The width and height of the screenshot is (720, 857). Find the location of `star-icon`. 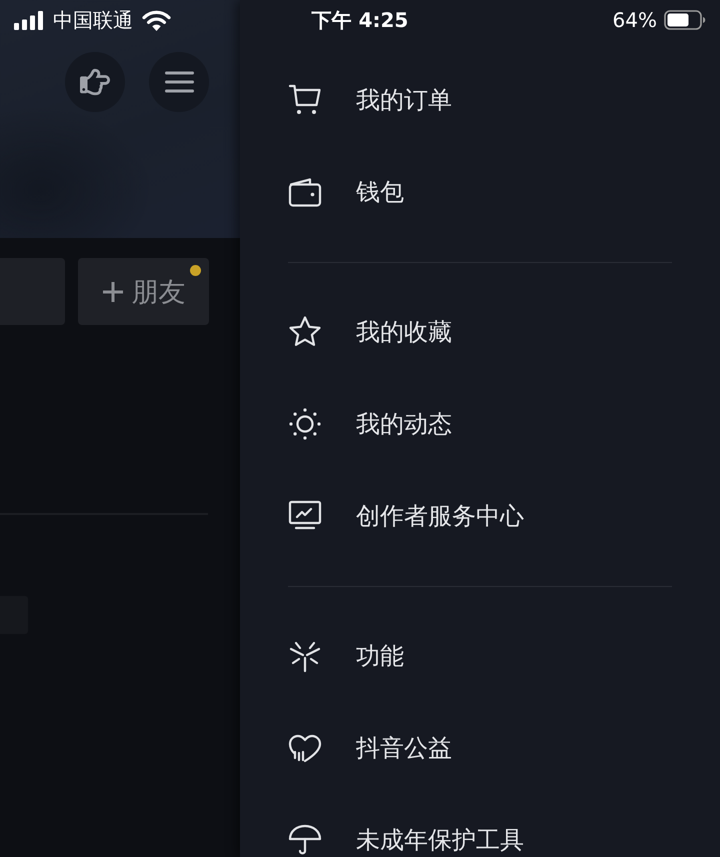

star-icon is located at coordinates (305, 332).